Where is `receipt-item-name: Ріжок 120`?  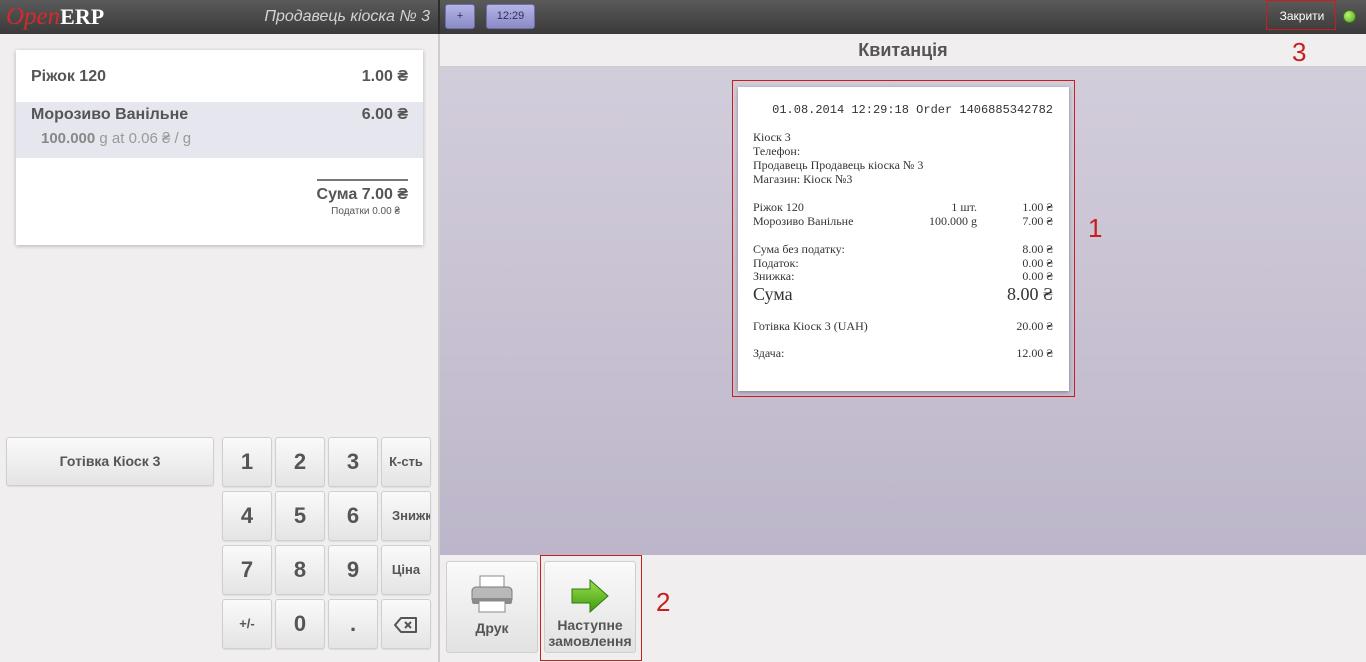 receipt-item-name: Ріжок 120 is located at coordinates (778, 207).